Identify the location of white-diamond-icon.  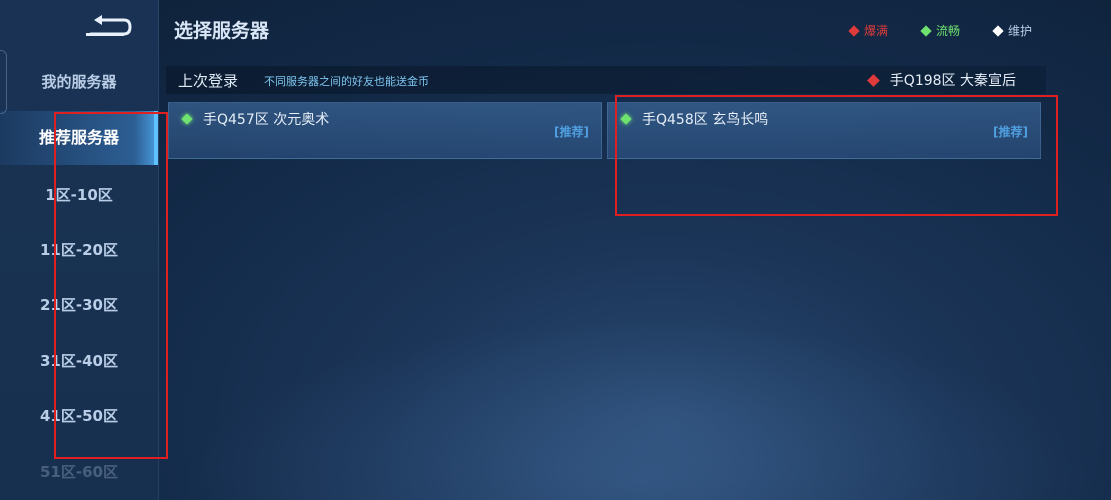
(998, 30).